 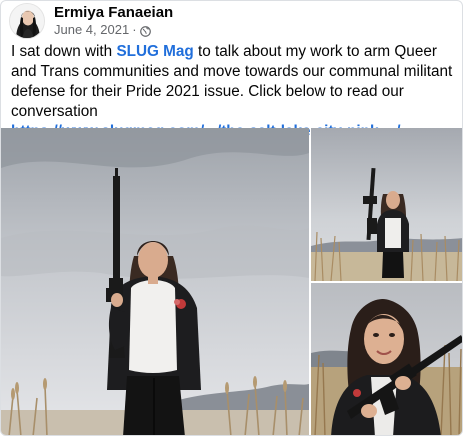 I want to click on post-date: June 4, 2021, so click(x=91, y=30).